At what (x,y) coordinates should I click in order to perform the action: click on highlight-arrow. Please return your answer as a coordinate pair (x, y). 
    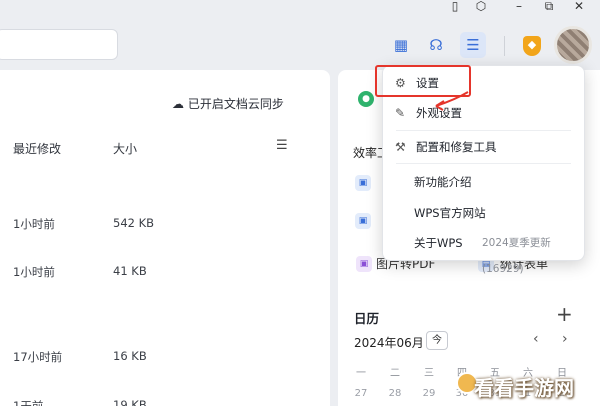
    Looking at the image, I should click on (452, 101).